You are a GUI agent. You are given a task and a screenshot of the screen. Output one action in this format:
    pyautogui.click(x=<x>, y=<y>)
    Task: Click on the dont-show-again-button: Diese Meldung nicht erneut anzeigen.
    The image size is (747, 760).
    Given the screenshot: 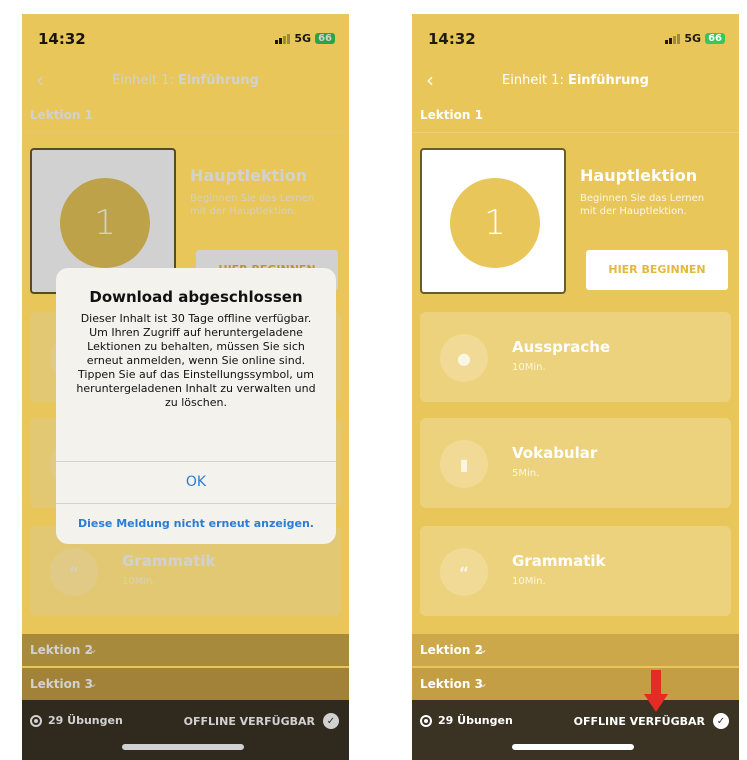 What is the action you would take?
    pyautogui.click(x=196, y=524)
    